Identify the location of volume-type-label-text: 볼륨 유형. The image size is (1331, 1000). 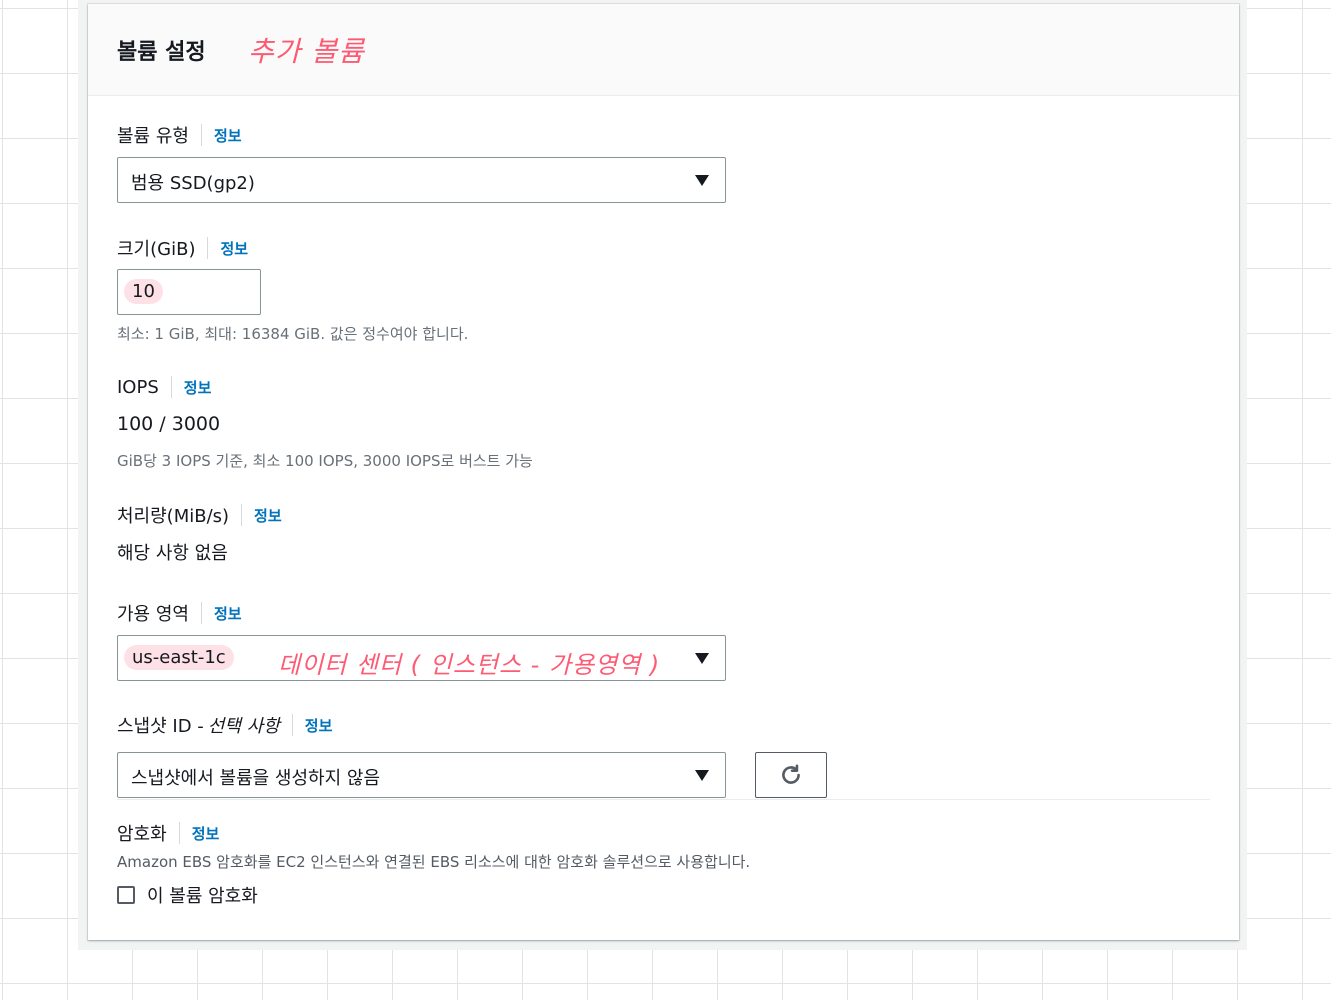
(153, 136).